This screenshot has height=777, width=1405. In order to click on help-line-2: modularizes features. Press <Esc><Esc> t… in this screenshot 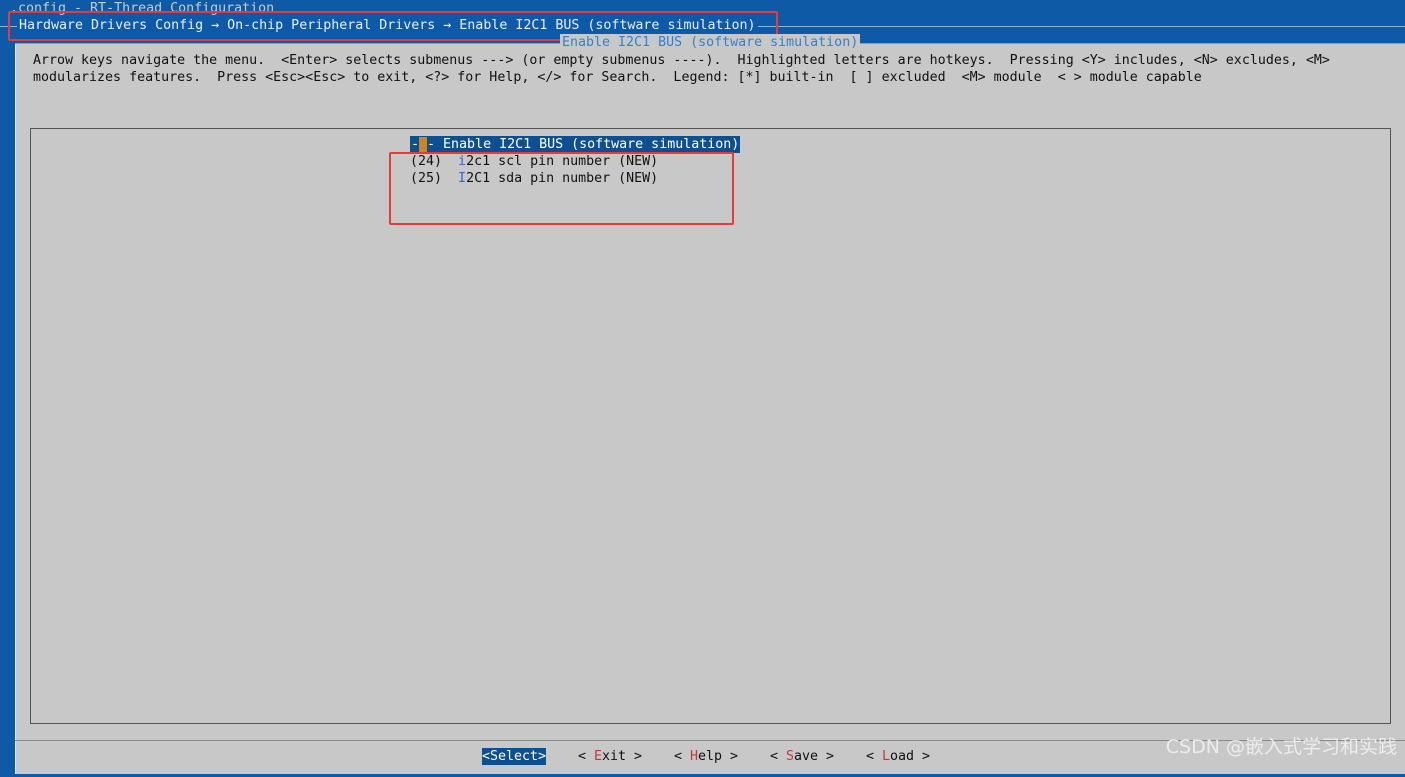, I will do `click(617, 77)`.